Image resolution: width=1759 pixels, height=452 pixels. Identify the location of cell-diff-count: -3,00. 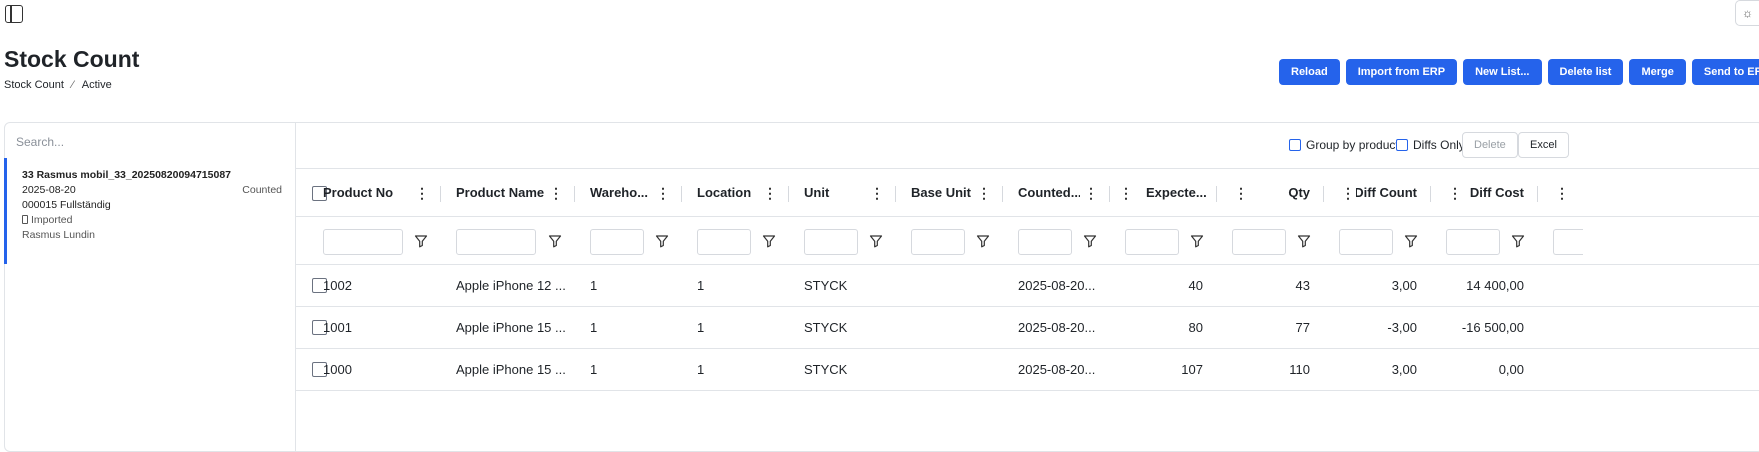
(1402, 327).